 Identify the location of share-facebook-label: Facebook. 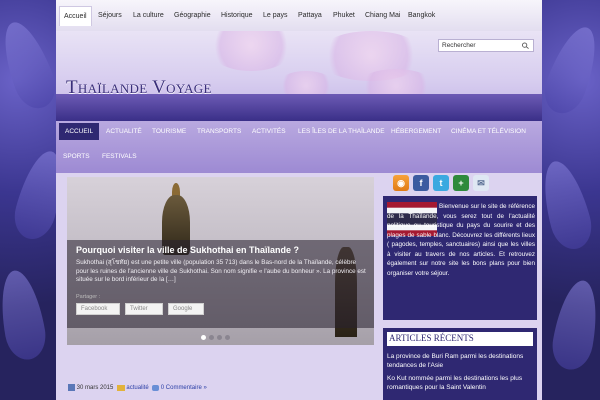
(94, 309).